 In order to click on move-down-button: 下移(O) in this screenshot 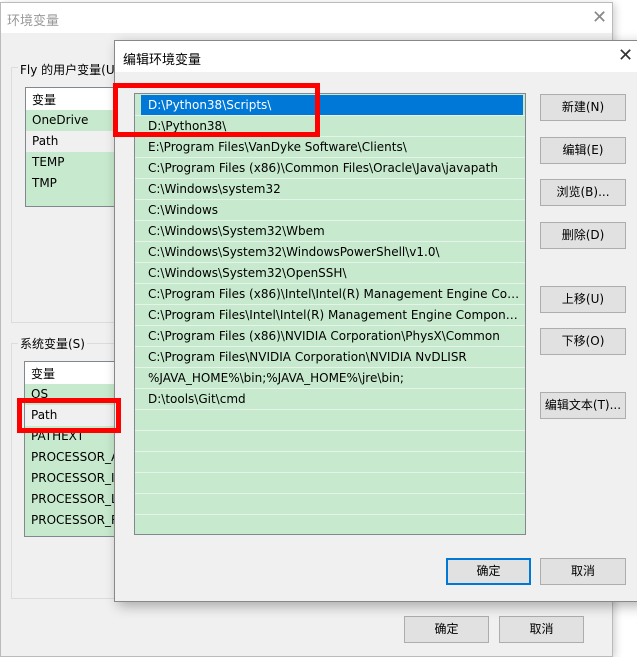, I will do `click(583, 341)`.